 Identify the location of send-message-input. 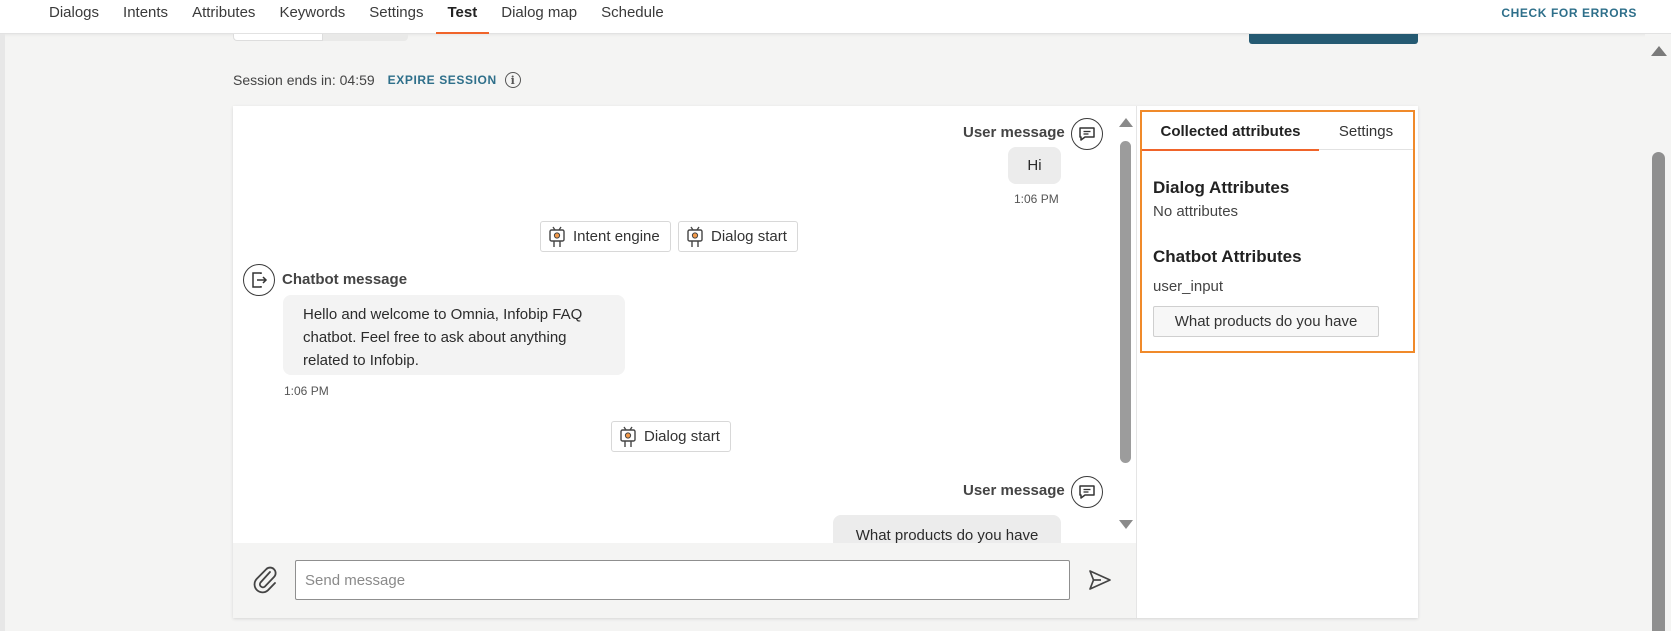
(682, 580).